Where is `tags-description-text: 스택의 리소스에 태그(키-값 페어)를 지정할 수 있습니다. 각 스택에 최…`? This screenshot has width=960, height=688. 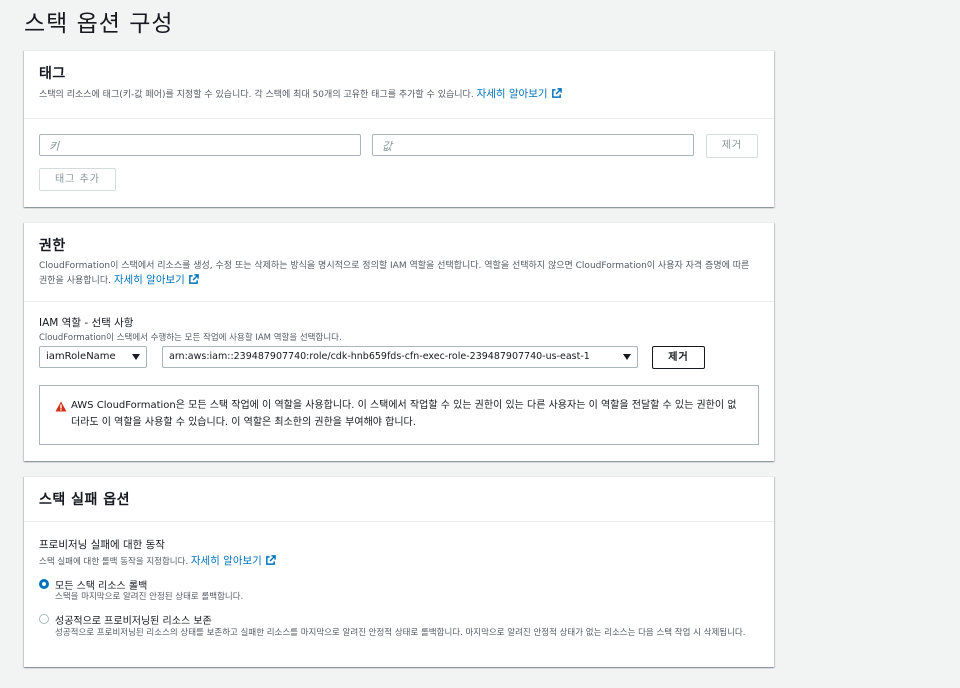 tags-description-text: 스택의 리소스에 태그(키-값 페어)를 지정할 수 있습니다. 각 스택에 최… is located at coordinates (256, 95).